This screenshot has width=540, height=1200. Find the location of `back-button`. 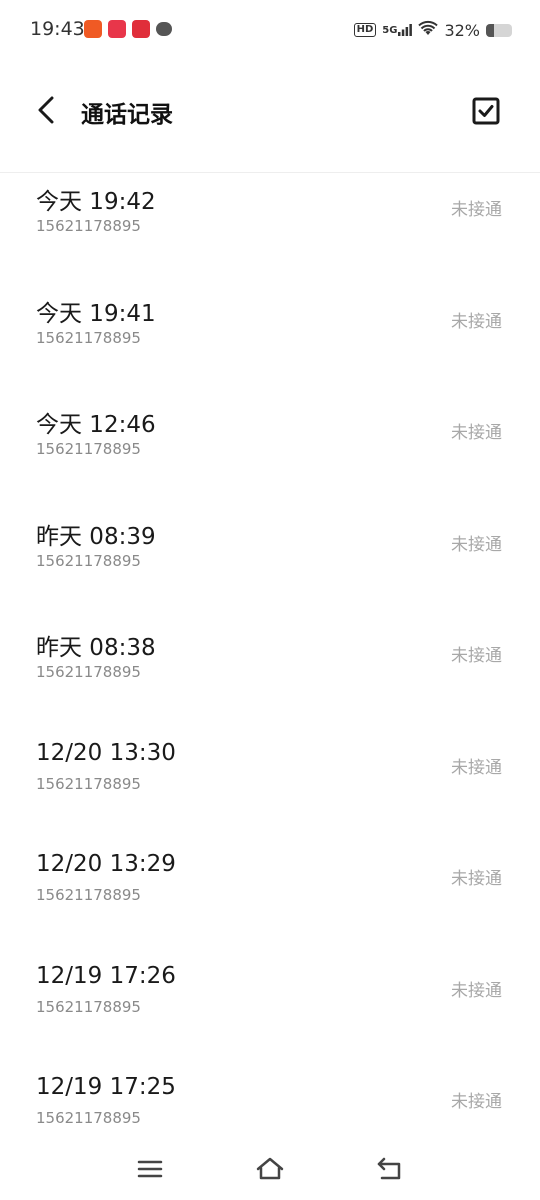

back-button is located at coordinates (46, 110).